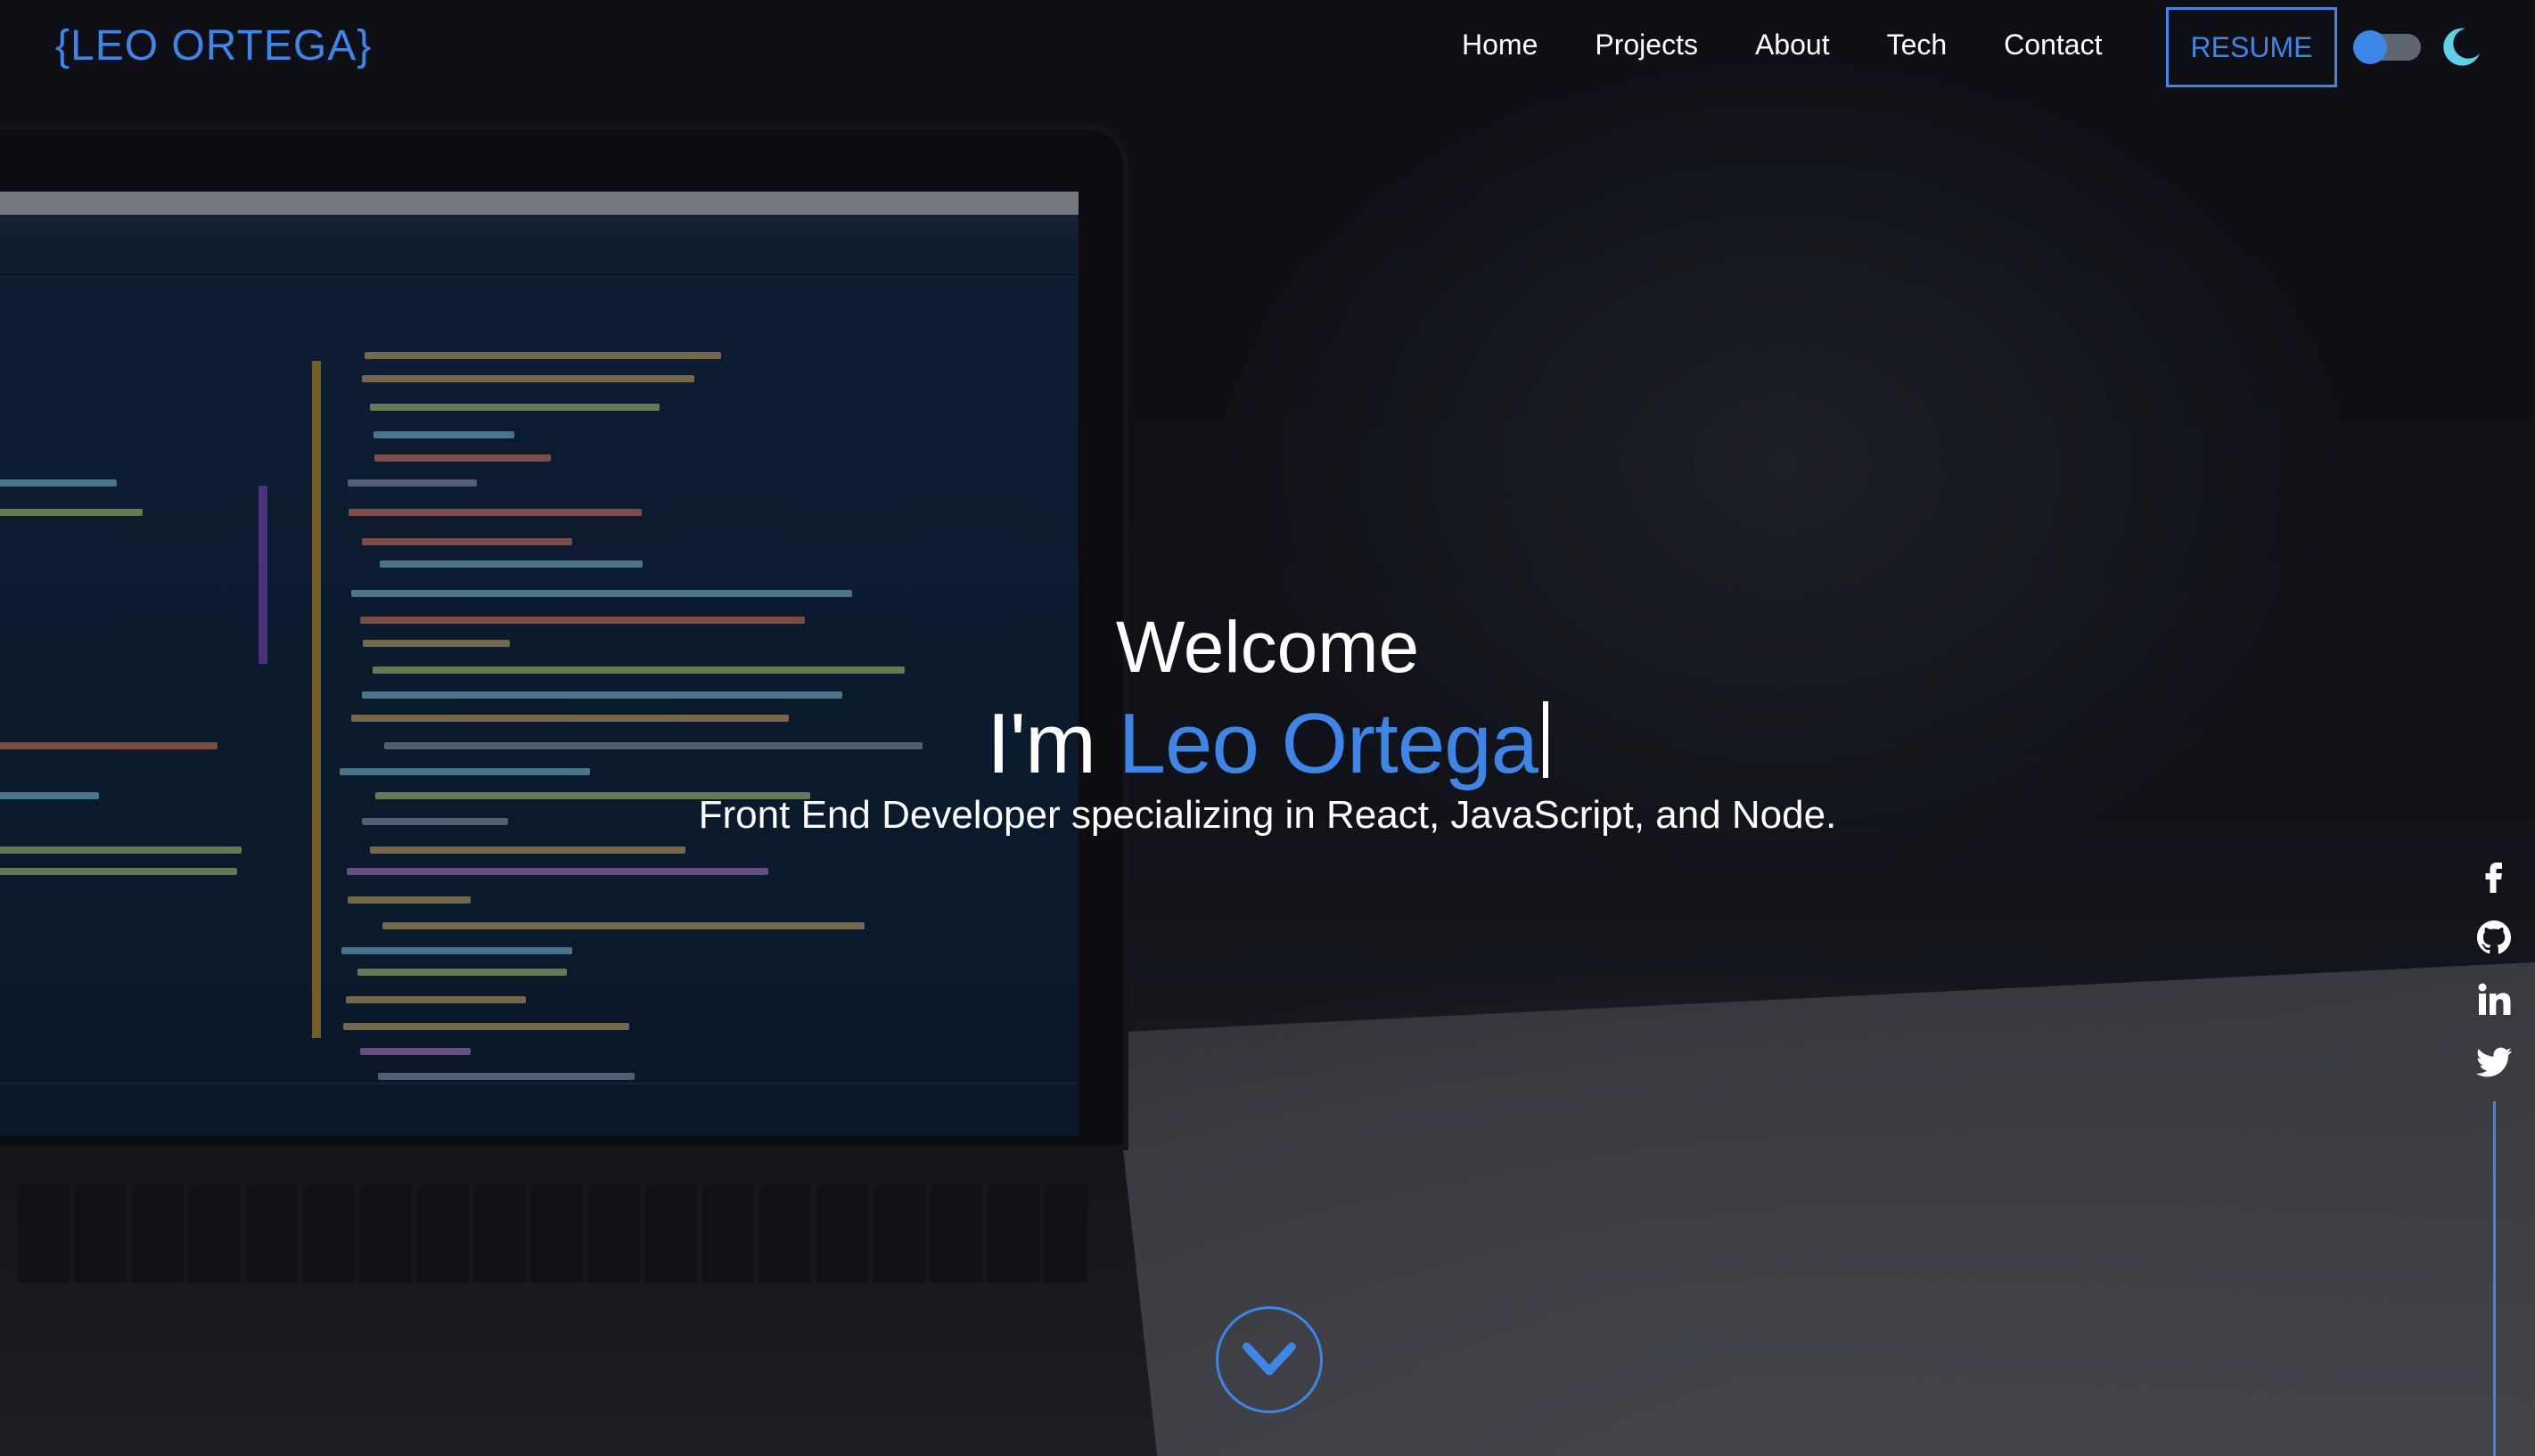 This screenshot has width=2535, height=1456. What do you see at coordinates (2494, 1278) in the screenshot?
I see `social-divider-line` at bounding box center [2494, 1278].